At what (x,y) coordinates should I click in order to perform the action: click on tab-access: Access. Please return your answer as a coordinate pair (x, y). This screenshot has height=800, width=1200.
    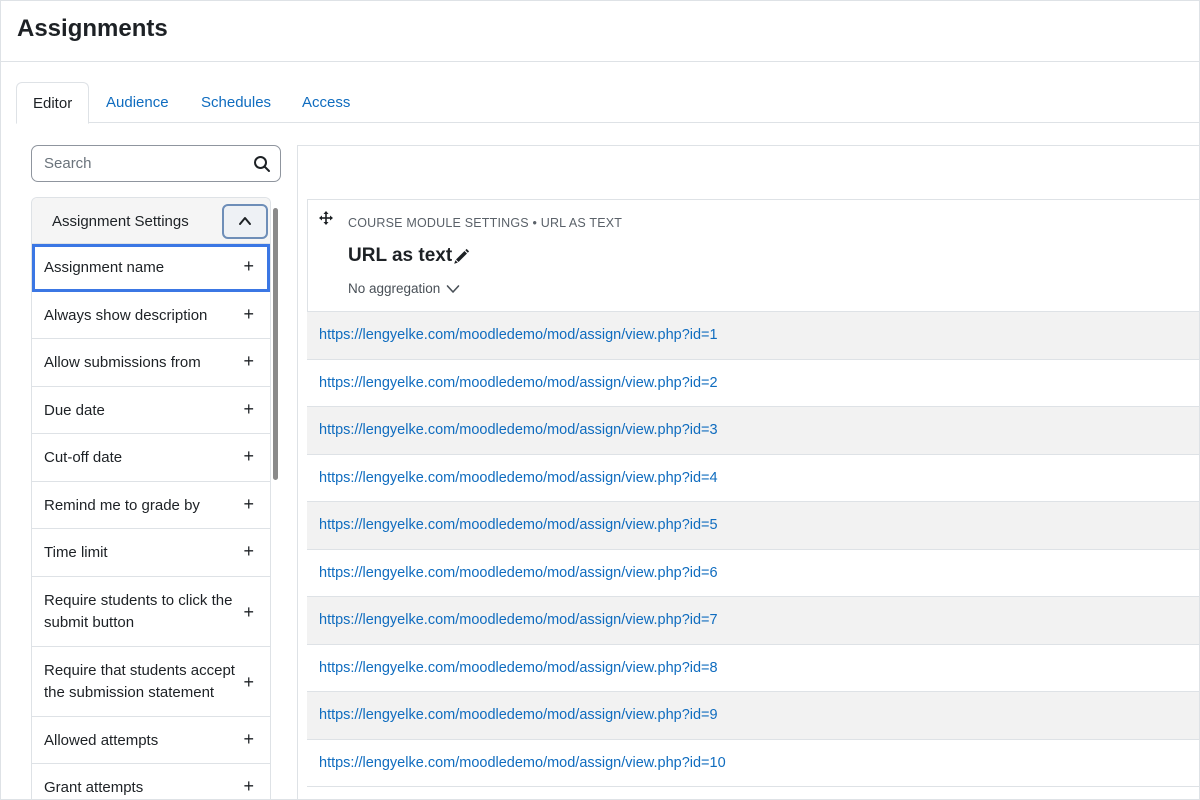
    Looking at the image, I should click on (326, 102).